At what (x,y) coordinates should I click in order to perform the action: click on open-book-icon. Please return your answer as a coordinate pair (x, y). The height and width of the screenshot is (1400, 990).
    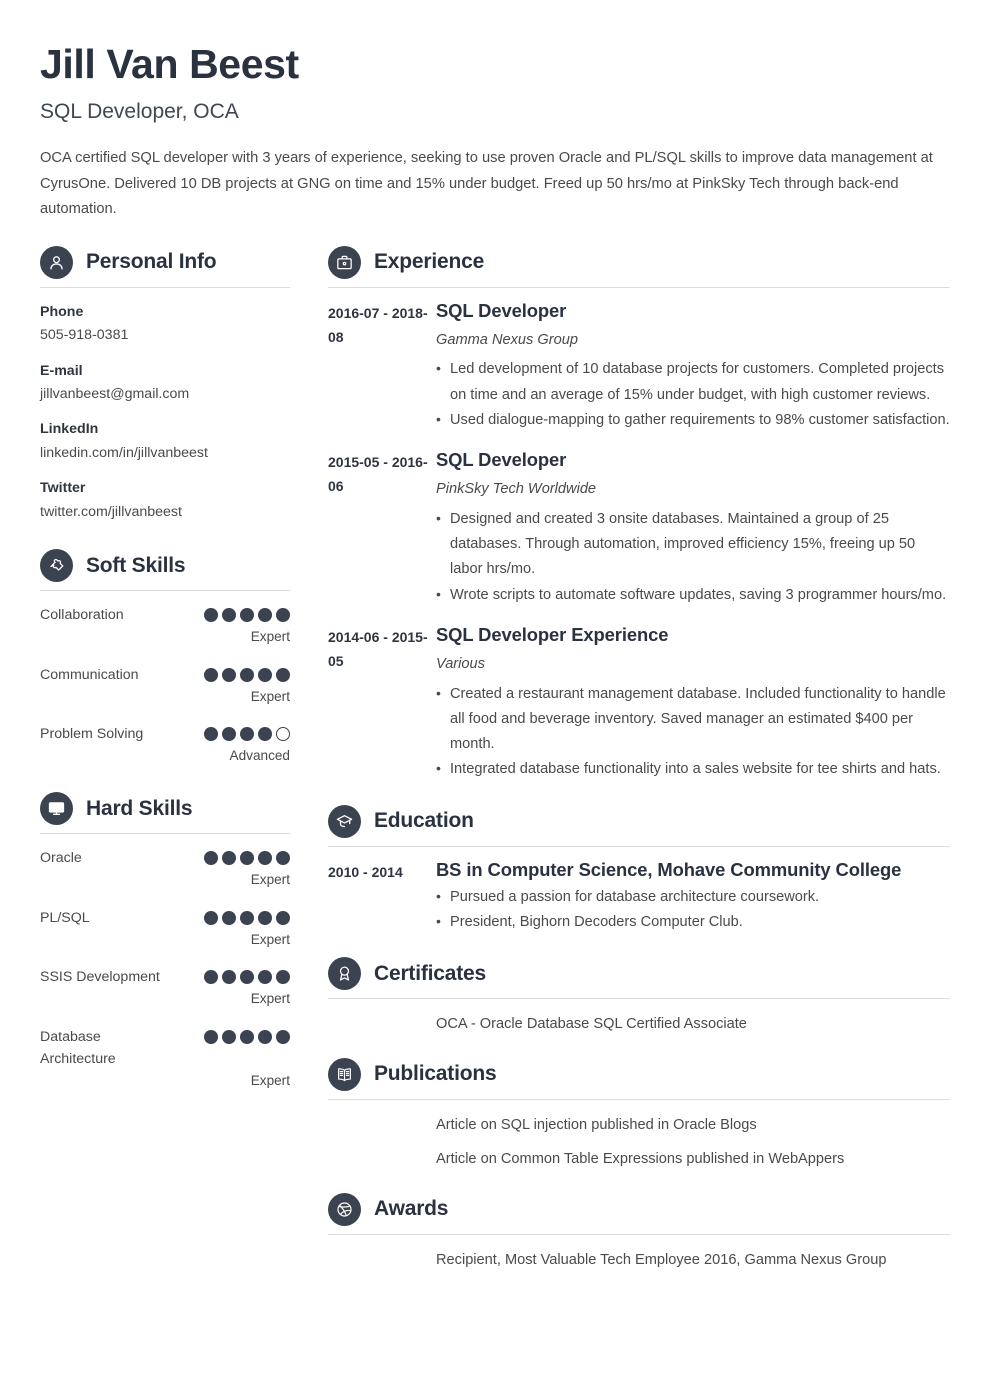
    Looking at the image, I should click on (344, 1074).